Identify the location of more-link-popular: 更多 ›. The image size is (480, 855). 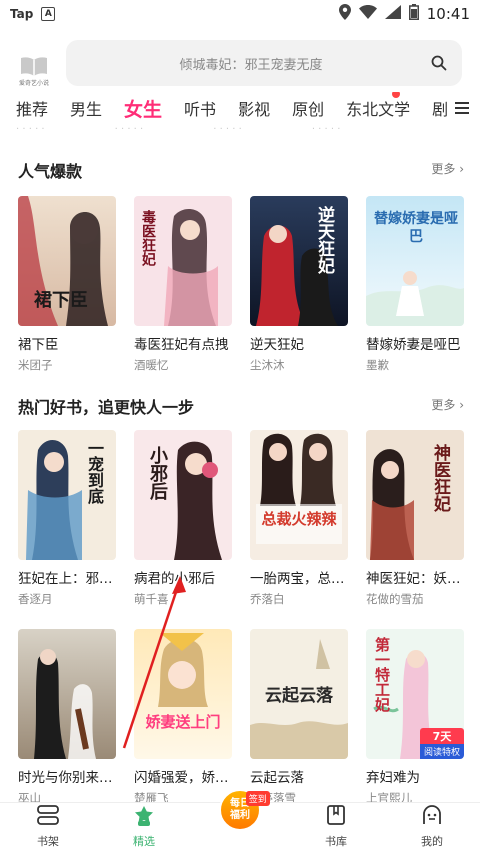
(447, 168).